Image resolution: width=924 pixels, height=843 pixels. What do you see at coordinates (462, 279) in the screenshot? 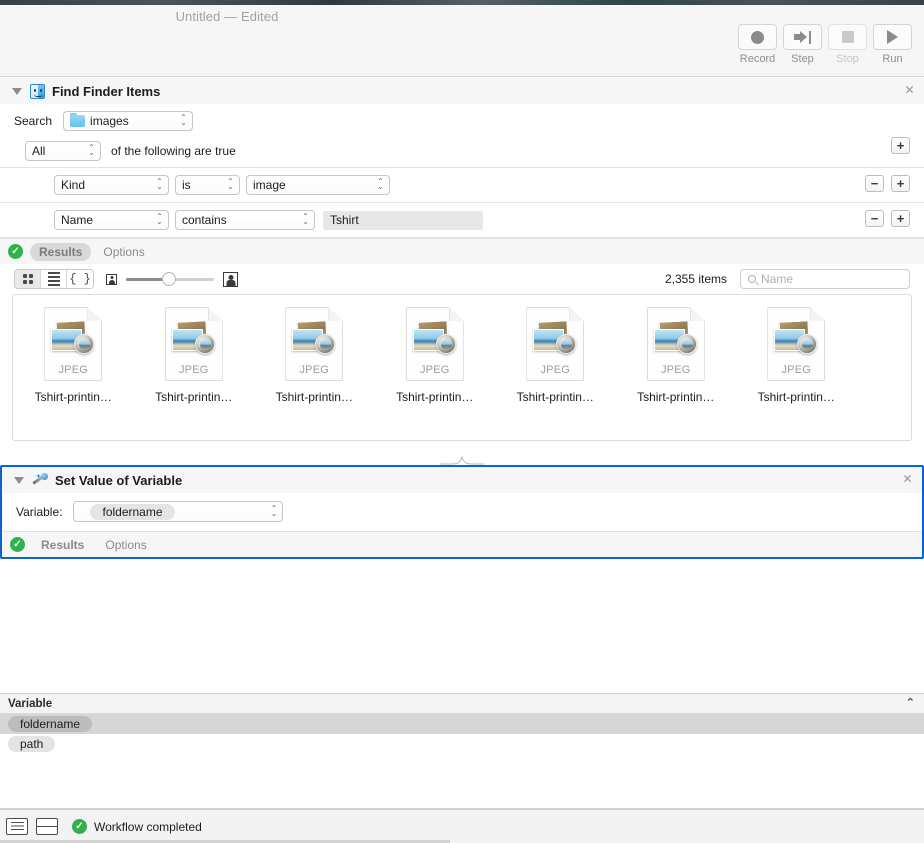
I see `results-view-toolbar: { } 2,355 items Name` at bounding box center [462, 279].